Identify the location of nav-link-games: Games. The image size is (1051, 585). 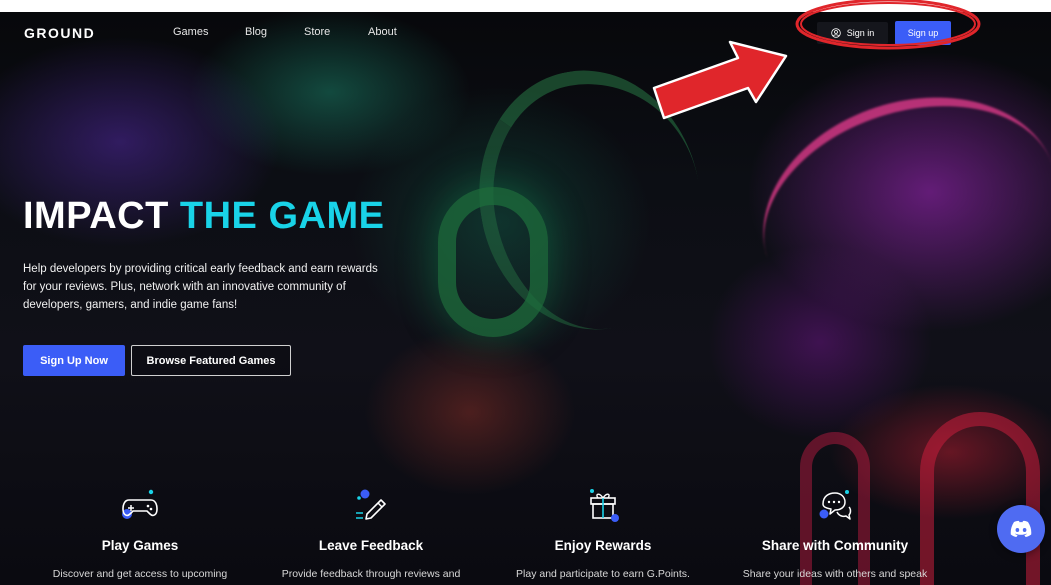
(190, 32).